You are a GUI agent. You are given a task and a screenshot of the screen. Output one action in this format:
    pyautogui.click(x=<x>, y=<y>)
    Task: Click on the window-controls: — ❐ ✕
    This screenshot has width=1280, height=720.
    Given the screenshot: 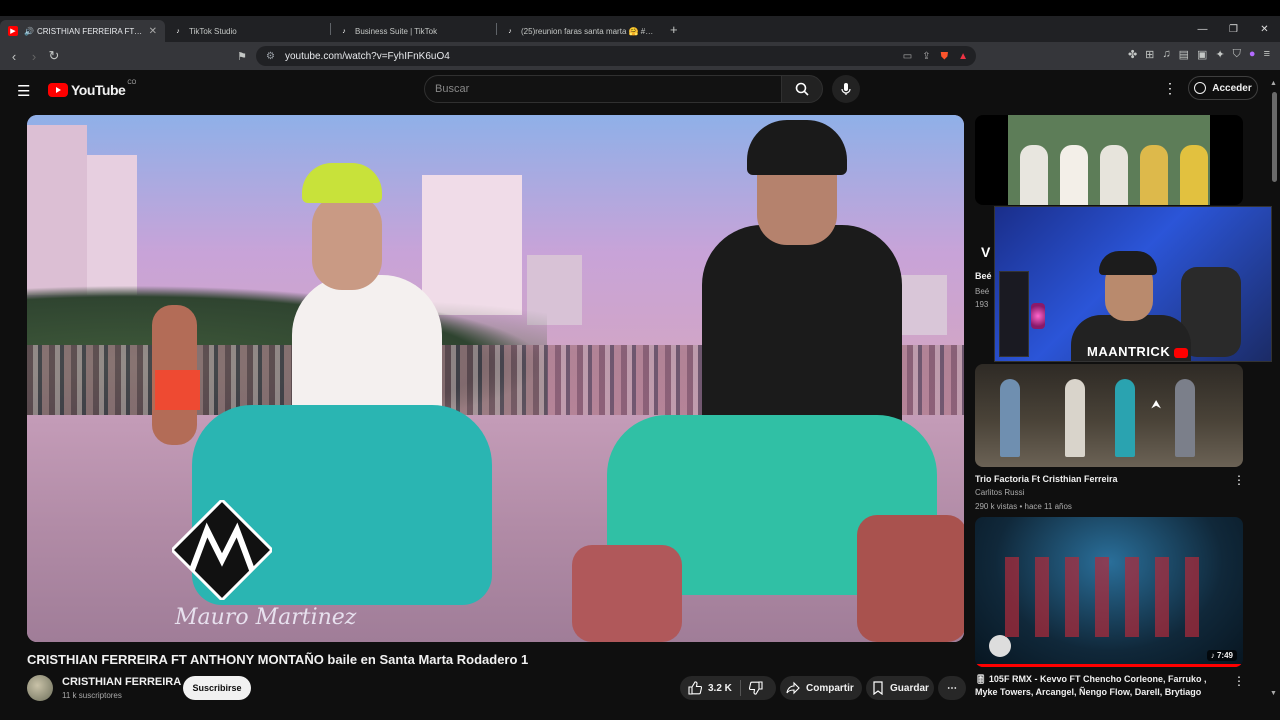 What is the action you would take?
    pyautogui.click(x=1233, y=29)
    